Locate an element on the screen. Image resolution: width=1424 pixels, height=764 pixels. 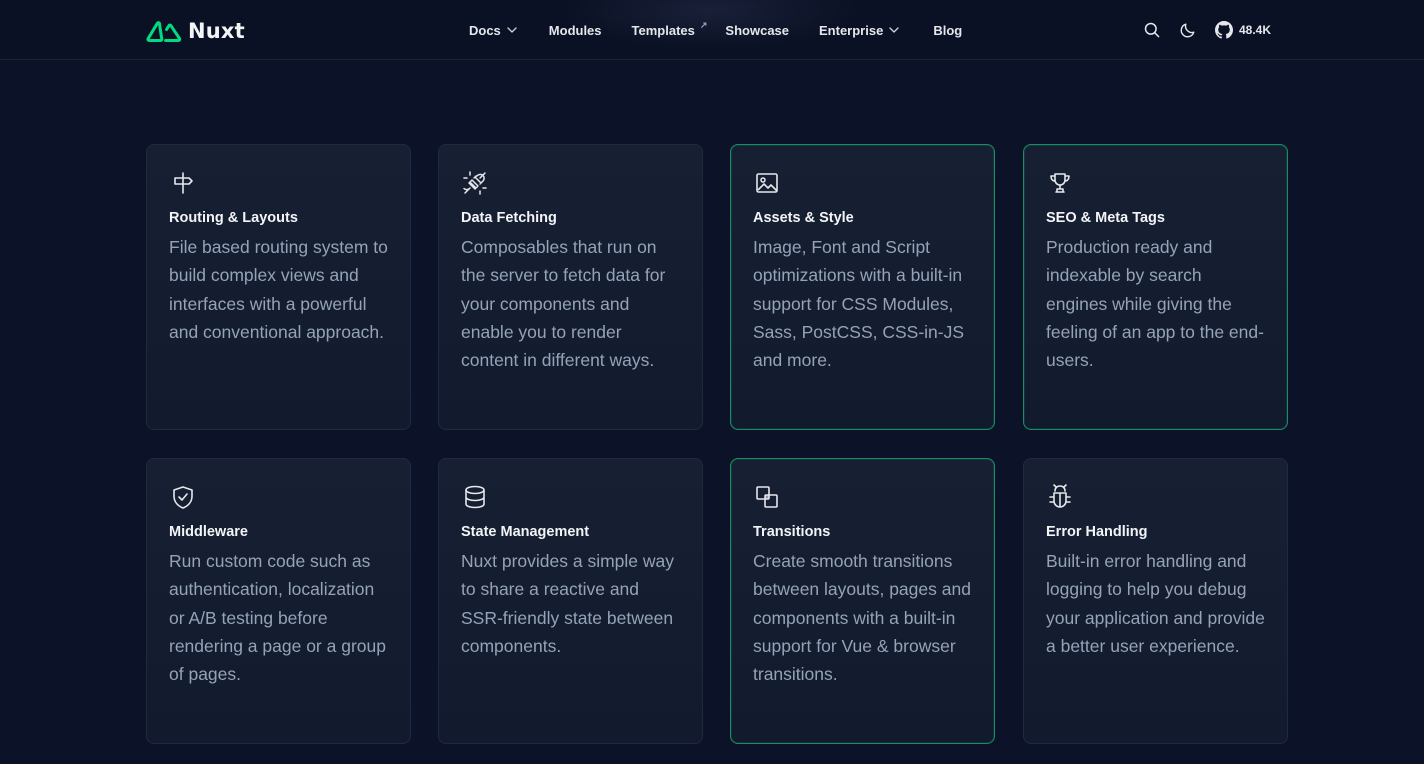
nav-blog-label: Blog is located at coordinates (948, 30).